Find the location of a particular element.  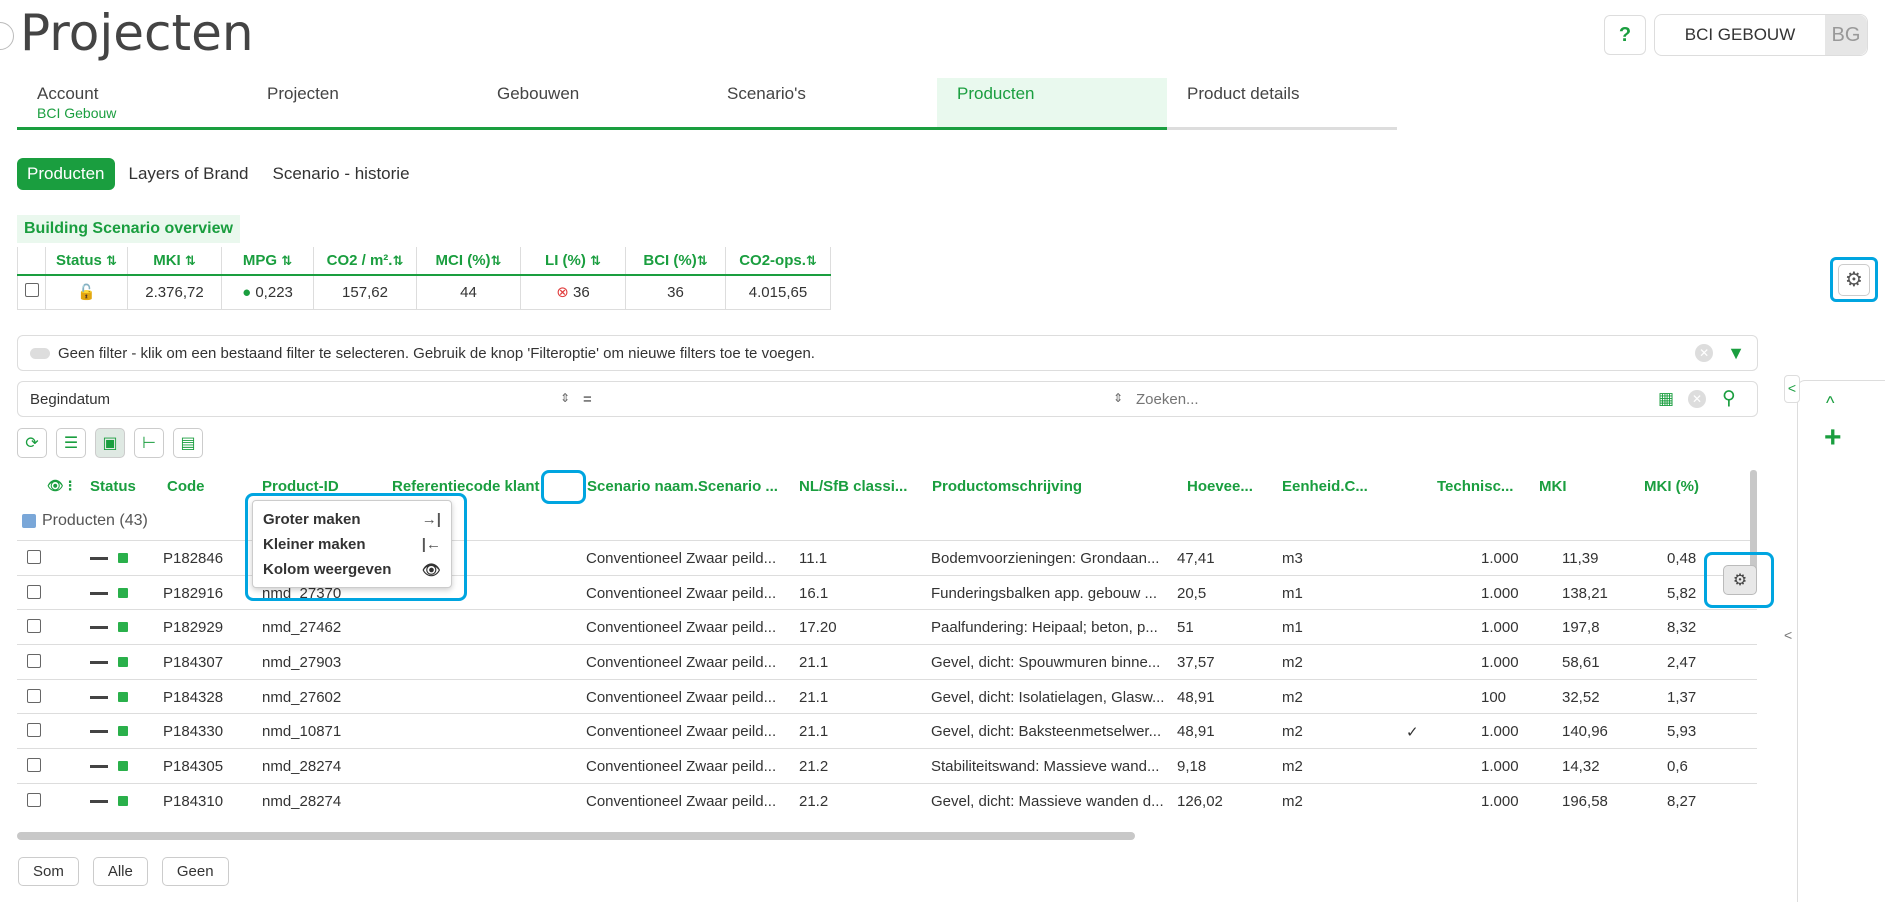

subtab-scenario-historie: Scenario - historie is located at coordinates (341, 174).